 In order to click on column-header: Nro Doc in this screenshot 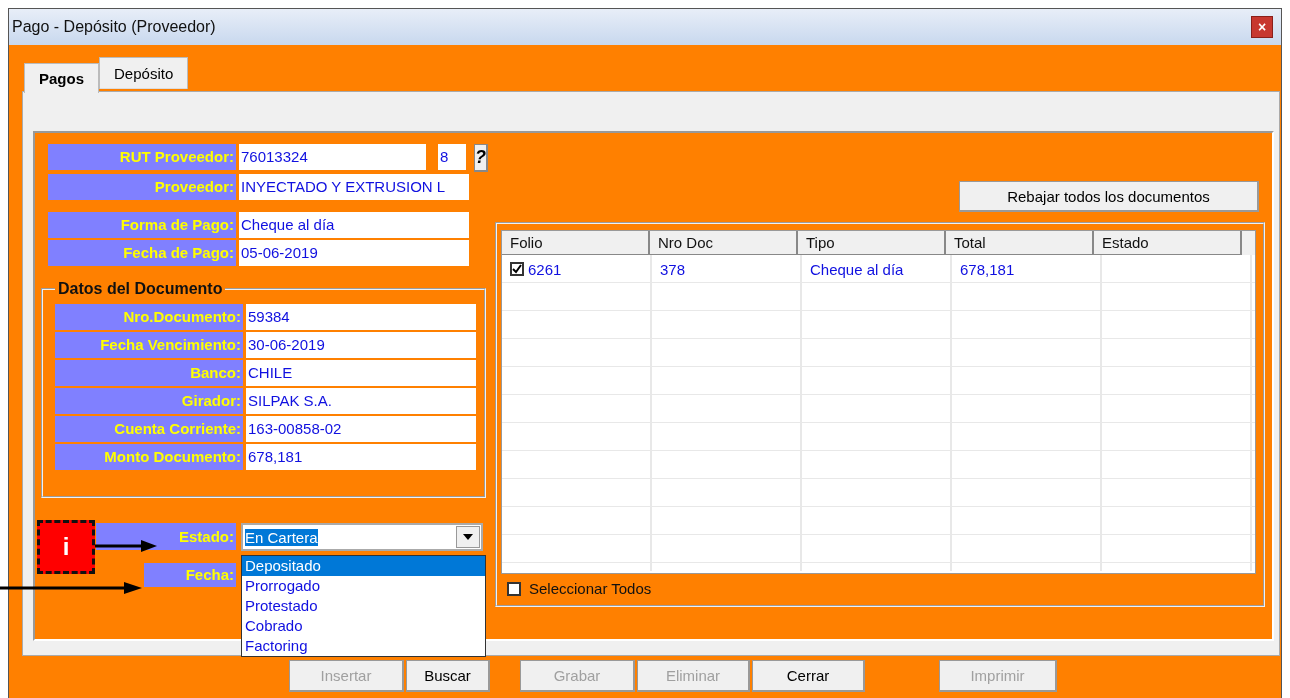, I will do `click(724, 243)`.